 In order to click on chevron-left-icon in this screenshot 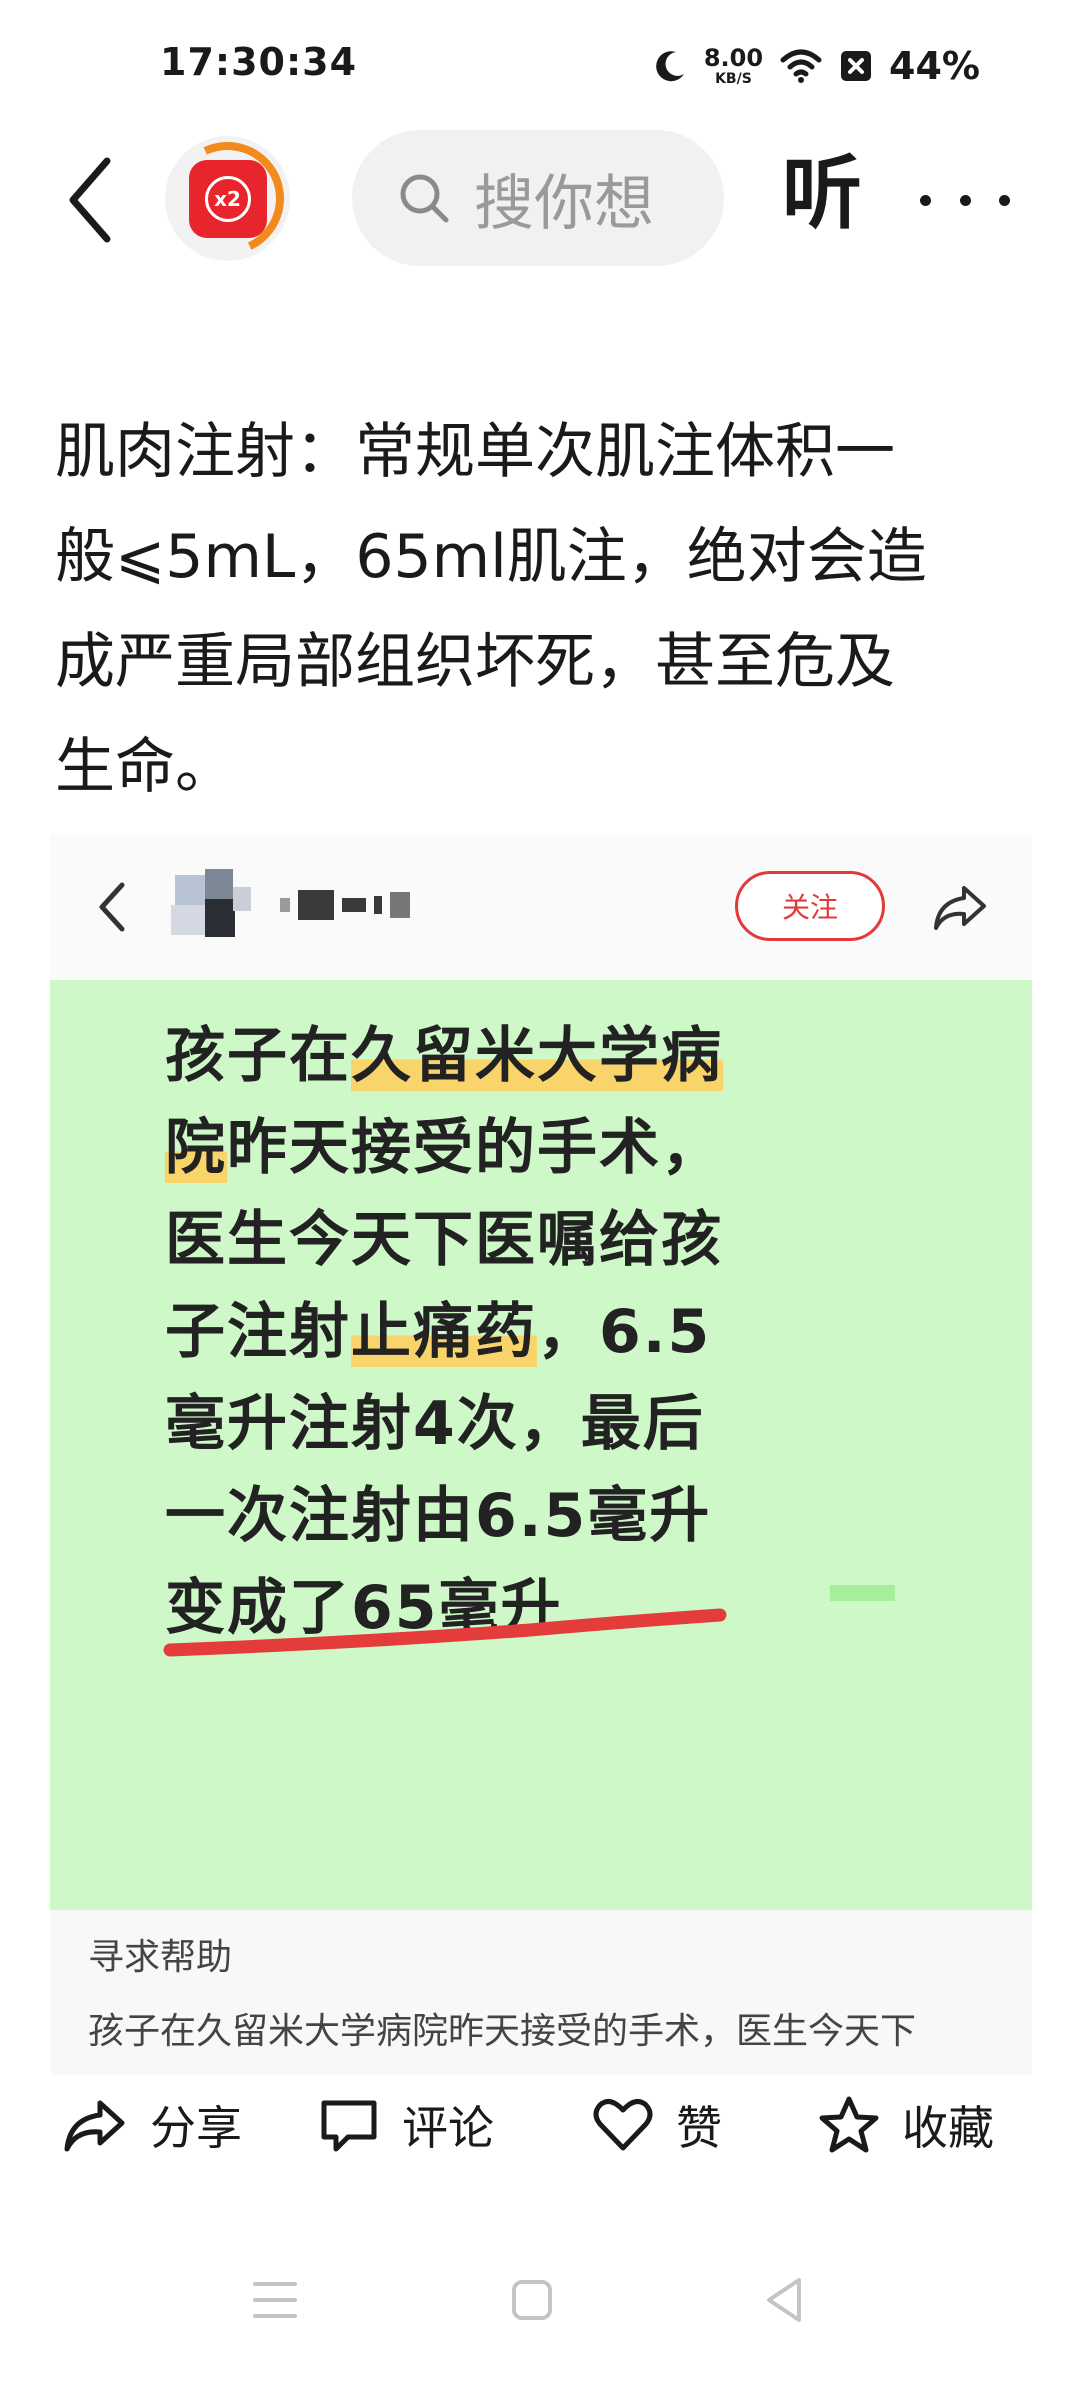, I will do `click(90, 200)`.